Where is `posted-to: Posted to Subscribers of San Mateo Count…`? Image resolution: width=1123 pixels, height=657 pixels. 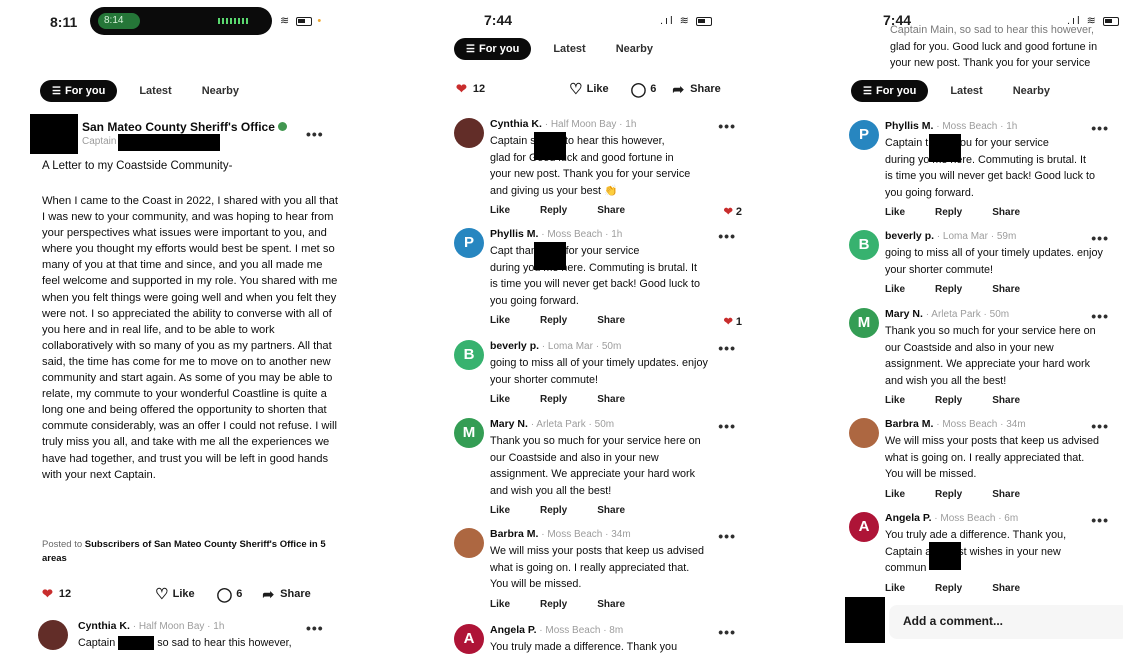
posted-to: Posted to Subscribers of San Mateo Count… is located at coordinates (187, 552).